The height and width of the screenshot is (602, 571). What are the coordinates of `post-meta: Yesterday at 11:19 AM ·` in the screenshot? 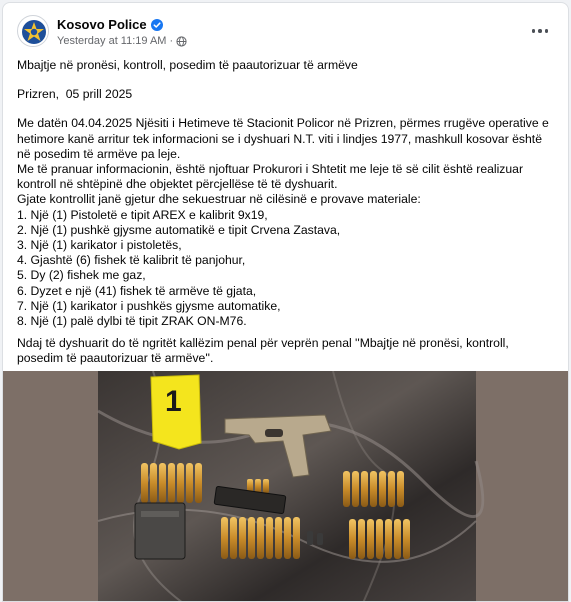 It's located at (122, 41).